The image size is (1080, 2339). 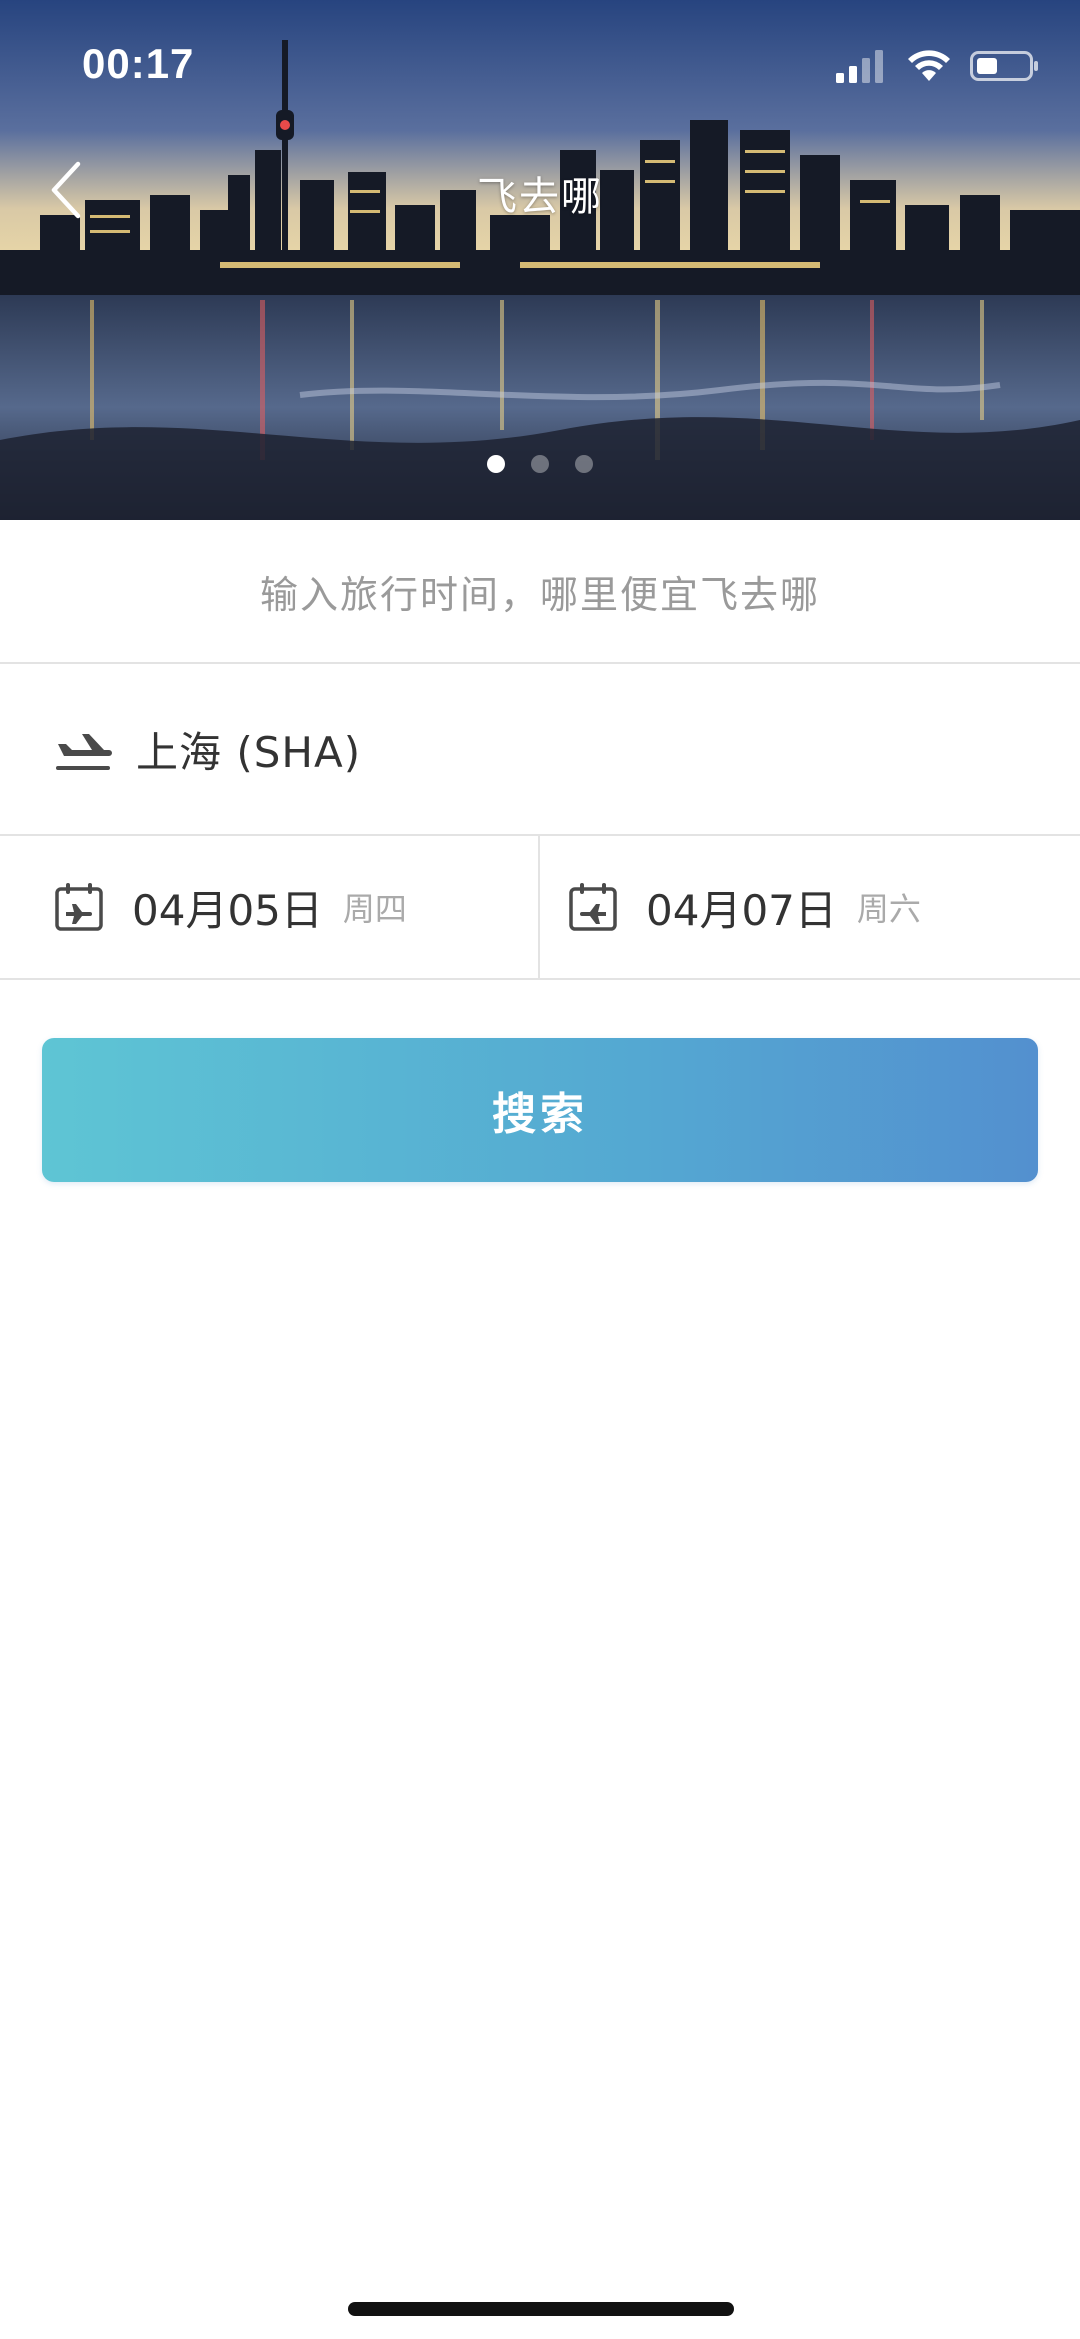 What do you see at coordinates (227, 910) in the screenshot?
I see `depart-date: 04月05日` at bounding box center [227, 910].